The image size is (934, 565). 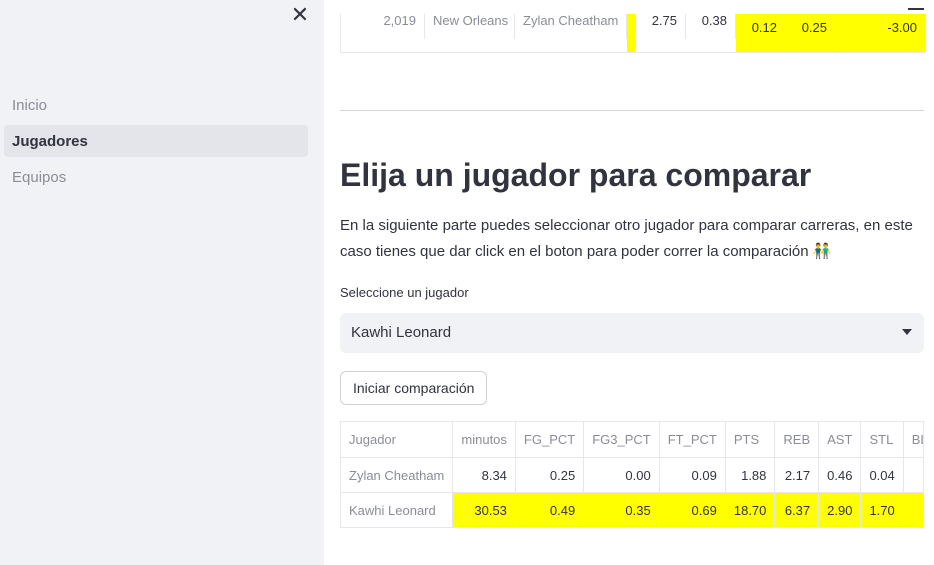 I want to click on table-cell: 0.09, so click(x=692, y=475).